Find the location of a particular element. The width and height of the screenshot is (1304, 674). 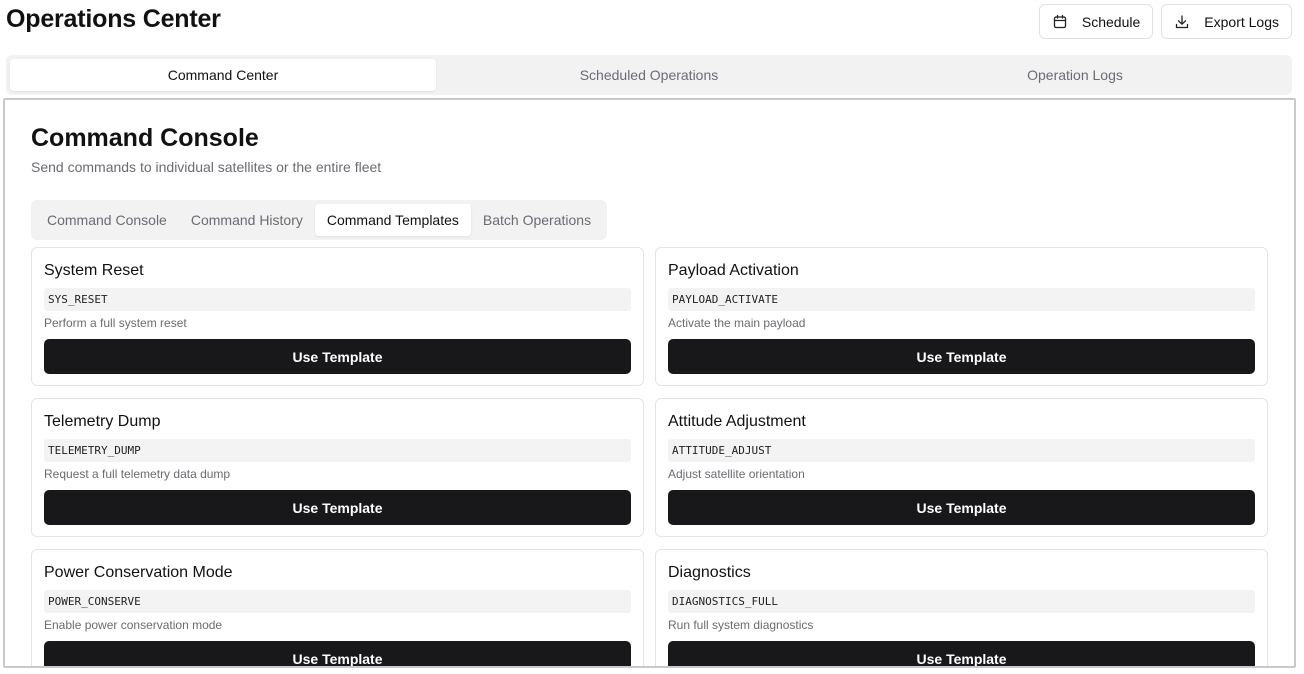

template-description: Adjust satellite orientation is located at coordinates (736, 474).